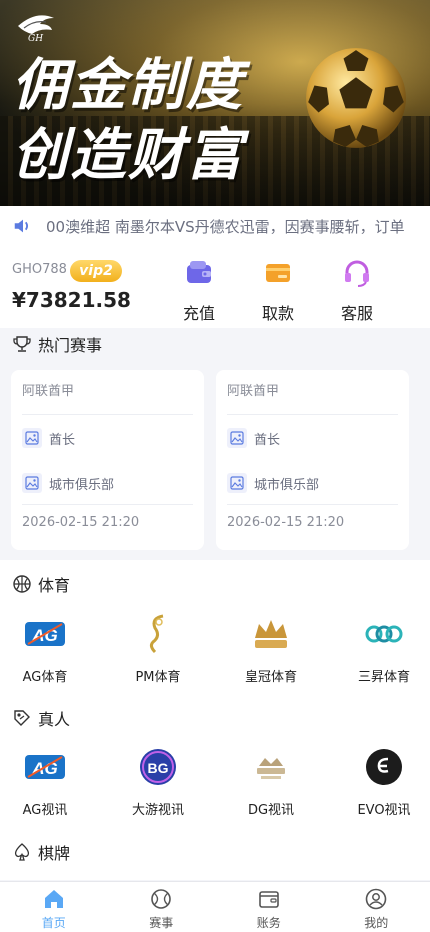 Image resolution: width=430 pixels, height=932 pixels. What do you see at coordinates (22, 344) in the screenshot?
I see `trophy-icon` at bounding box center [22, 344].